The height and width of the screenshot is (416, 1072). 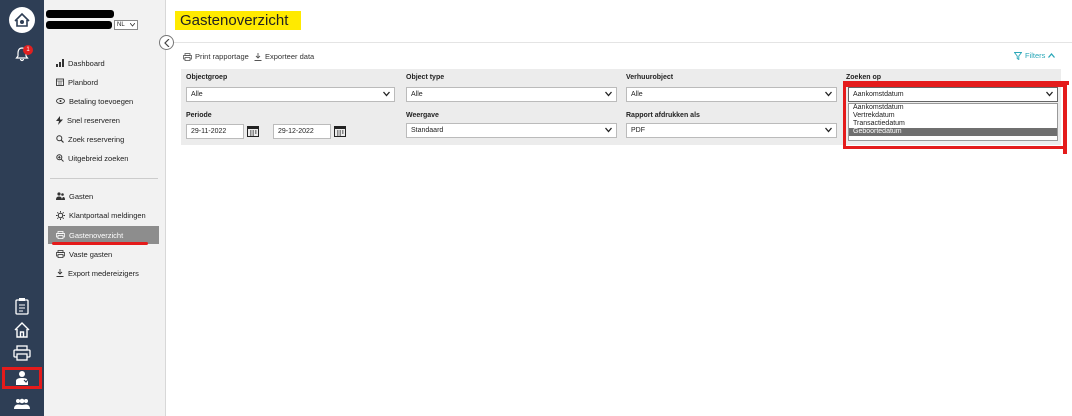 I want to click on search-icon, so click(x=60, y=139).